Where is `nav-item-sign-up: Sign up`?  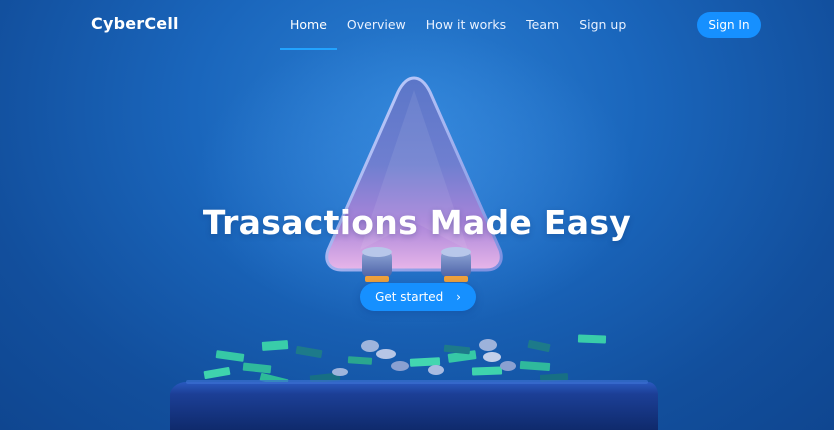 nav-item-sign-up: Sign up is located at coordinates (602, 25).